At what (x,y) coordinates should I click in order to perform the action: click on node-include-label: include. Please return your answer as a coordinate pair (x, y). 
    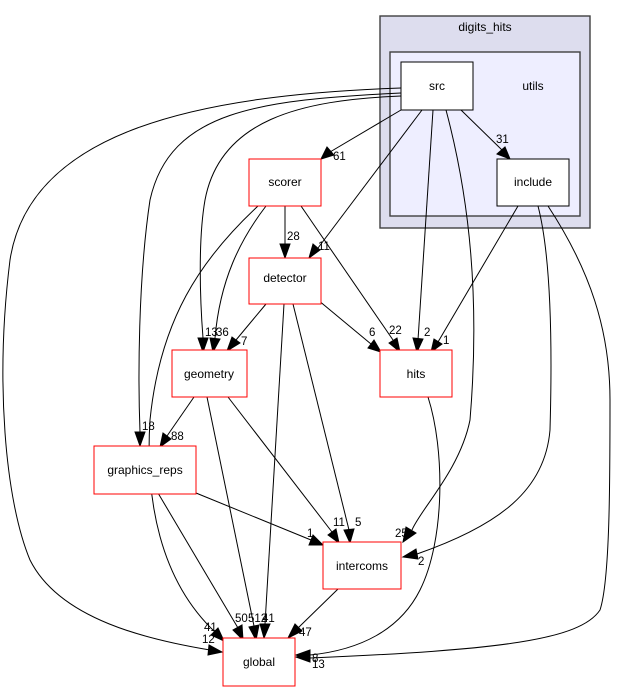
    Looking at the image, I should click on (533, 182).